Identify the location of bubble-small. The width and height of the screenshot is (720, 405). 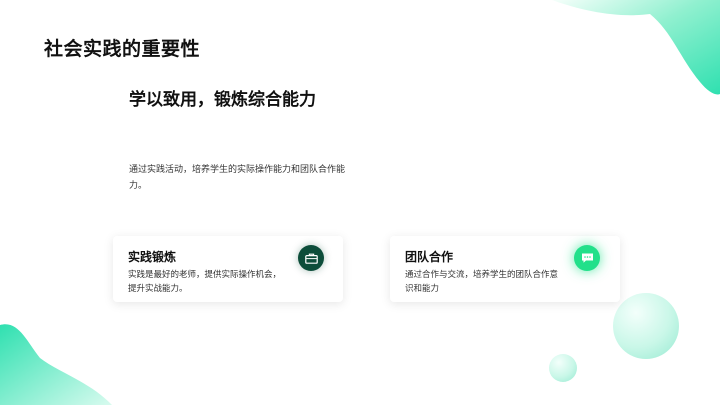
(563, 368).